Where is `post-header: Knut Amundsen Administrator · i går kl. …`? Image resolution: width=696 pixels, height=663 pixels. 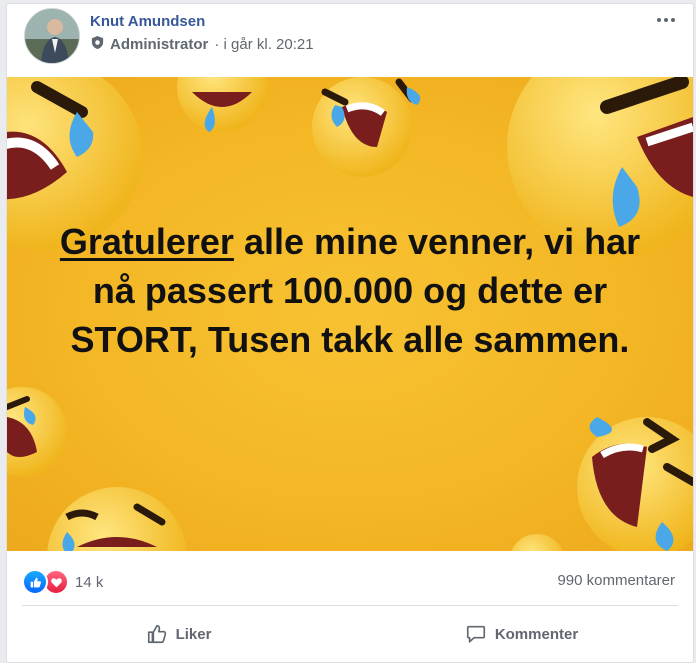
post-header: Knut Amundsen Administrator · i går kl. … is located at coordinates (350, 40).